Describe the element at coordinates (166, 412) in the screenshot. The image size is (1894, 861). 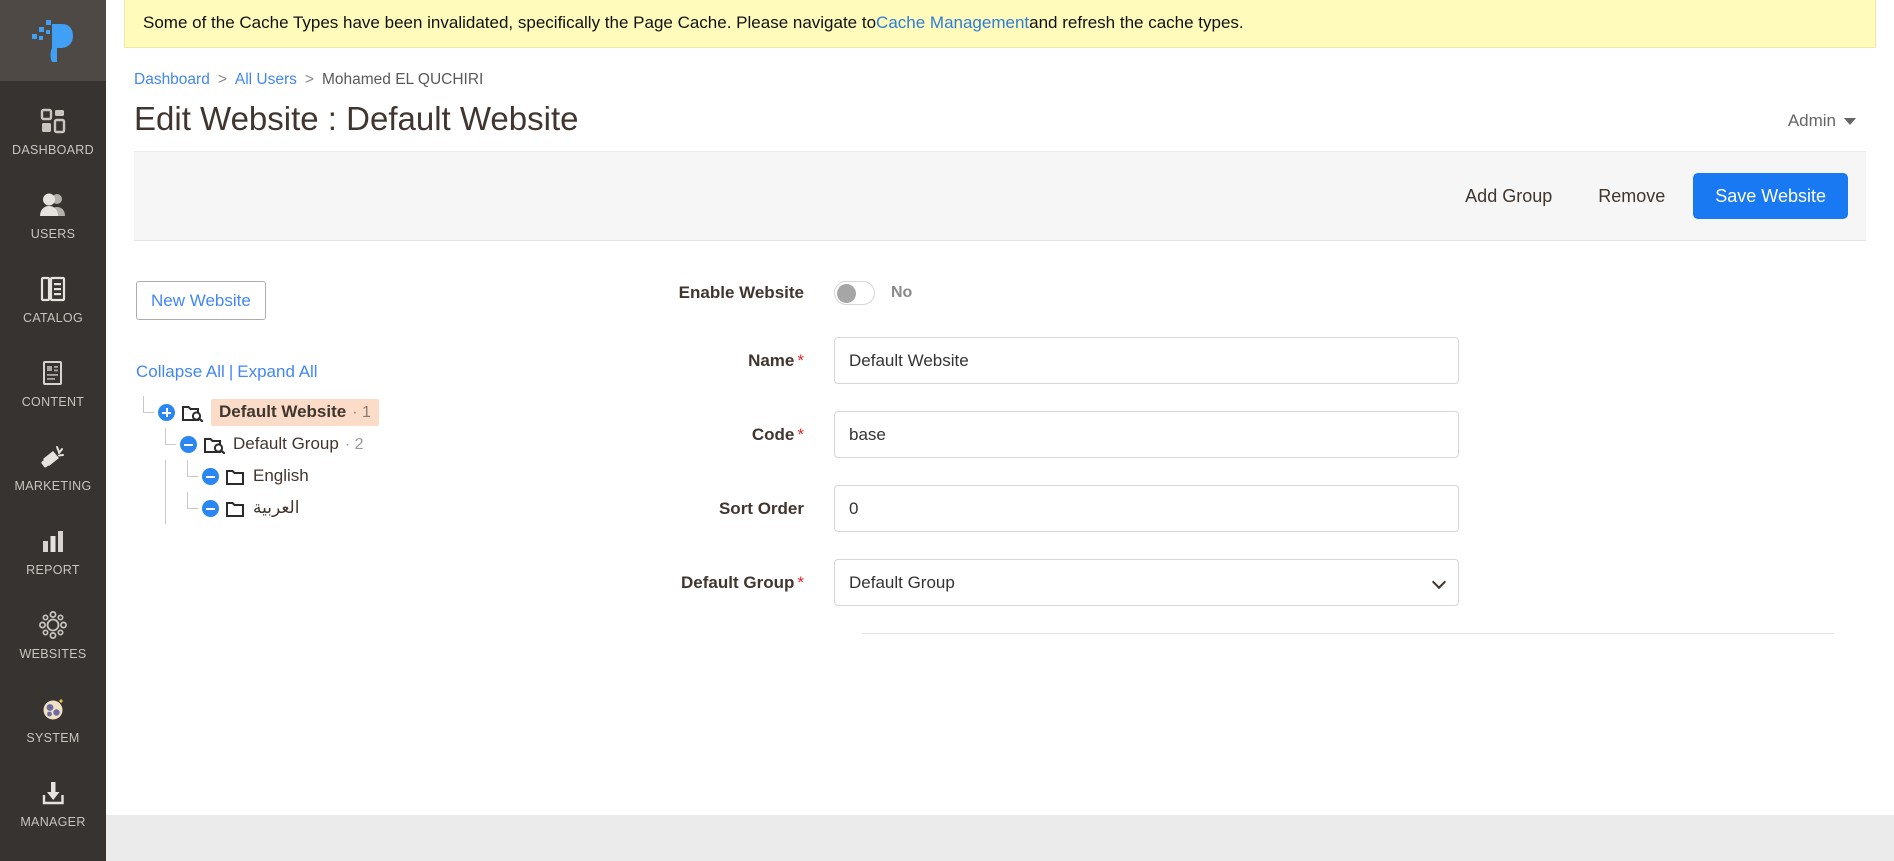
I see `tree-expand-toggle-icon` at that location.